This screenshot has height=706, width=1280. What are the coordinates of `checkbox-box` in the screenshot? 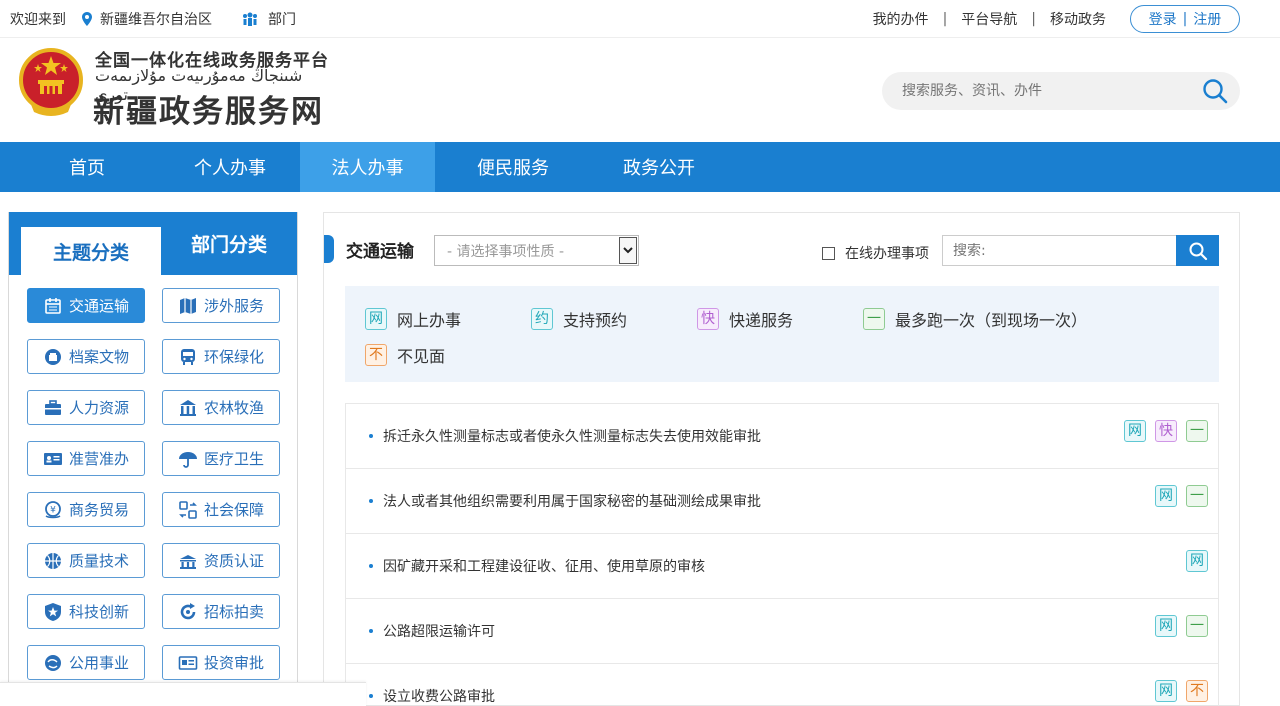 It's located at (828, 253).